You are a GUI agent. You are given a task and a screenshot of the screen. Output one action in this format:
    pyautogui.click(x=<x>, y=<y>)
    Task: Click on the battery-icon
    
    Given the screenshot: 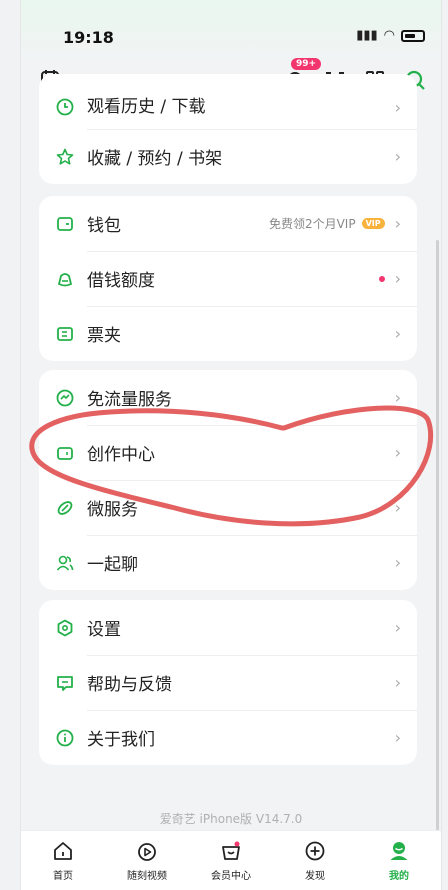 What is the action you would take?
    pyautogui.click(x=413, y=35)
    